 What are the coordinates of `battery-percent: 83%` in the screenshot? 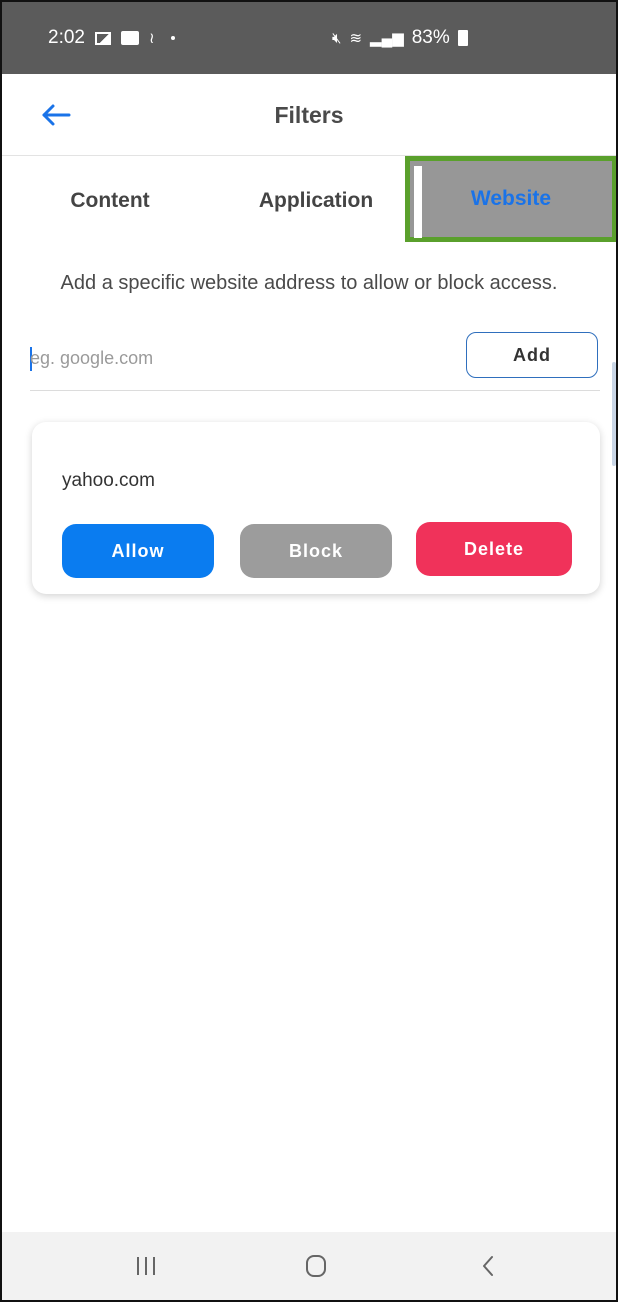 It's located at (430, 37).